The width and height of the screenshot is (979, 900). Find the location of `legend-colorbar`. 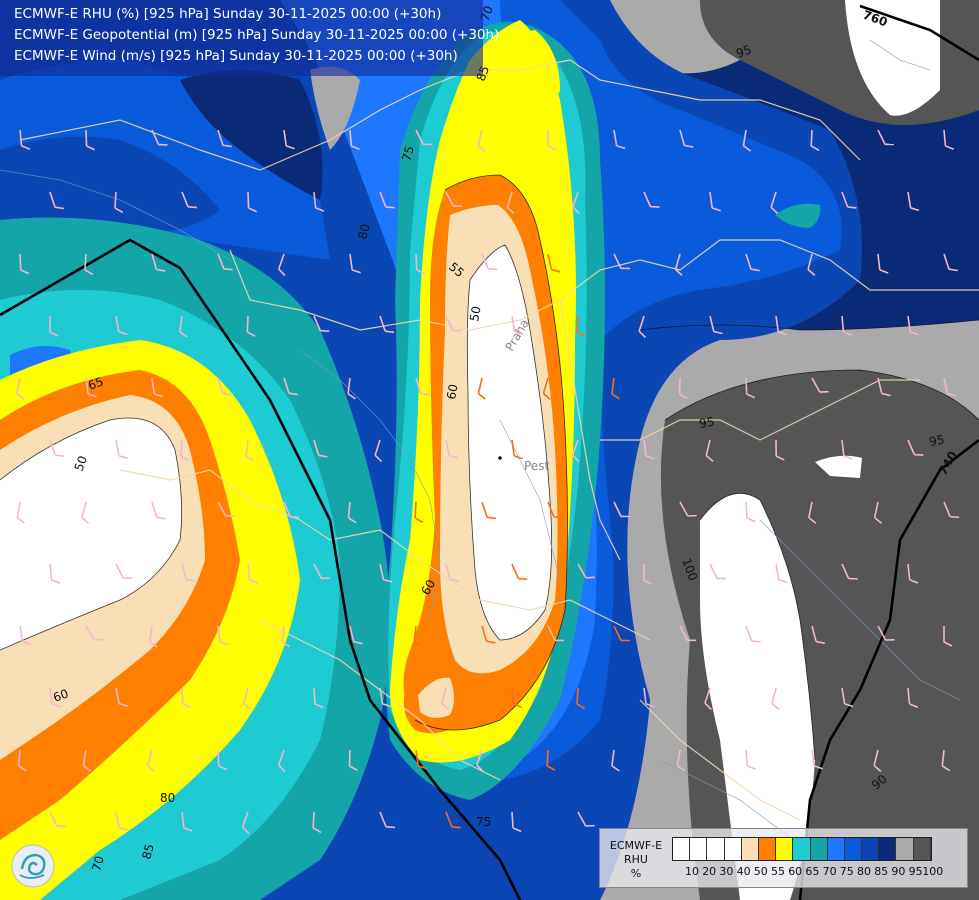

legend-colorbar is located at coordinates (802, 849).